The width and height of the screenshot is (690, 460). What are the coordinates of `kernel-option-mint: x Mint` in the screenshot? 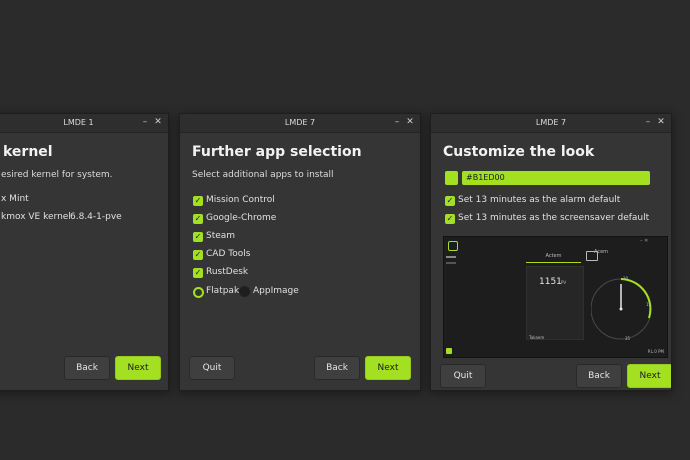 It's located at (15, 199).